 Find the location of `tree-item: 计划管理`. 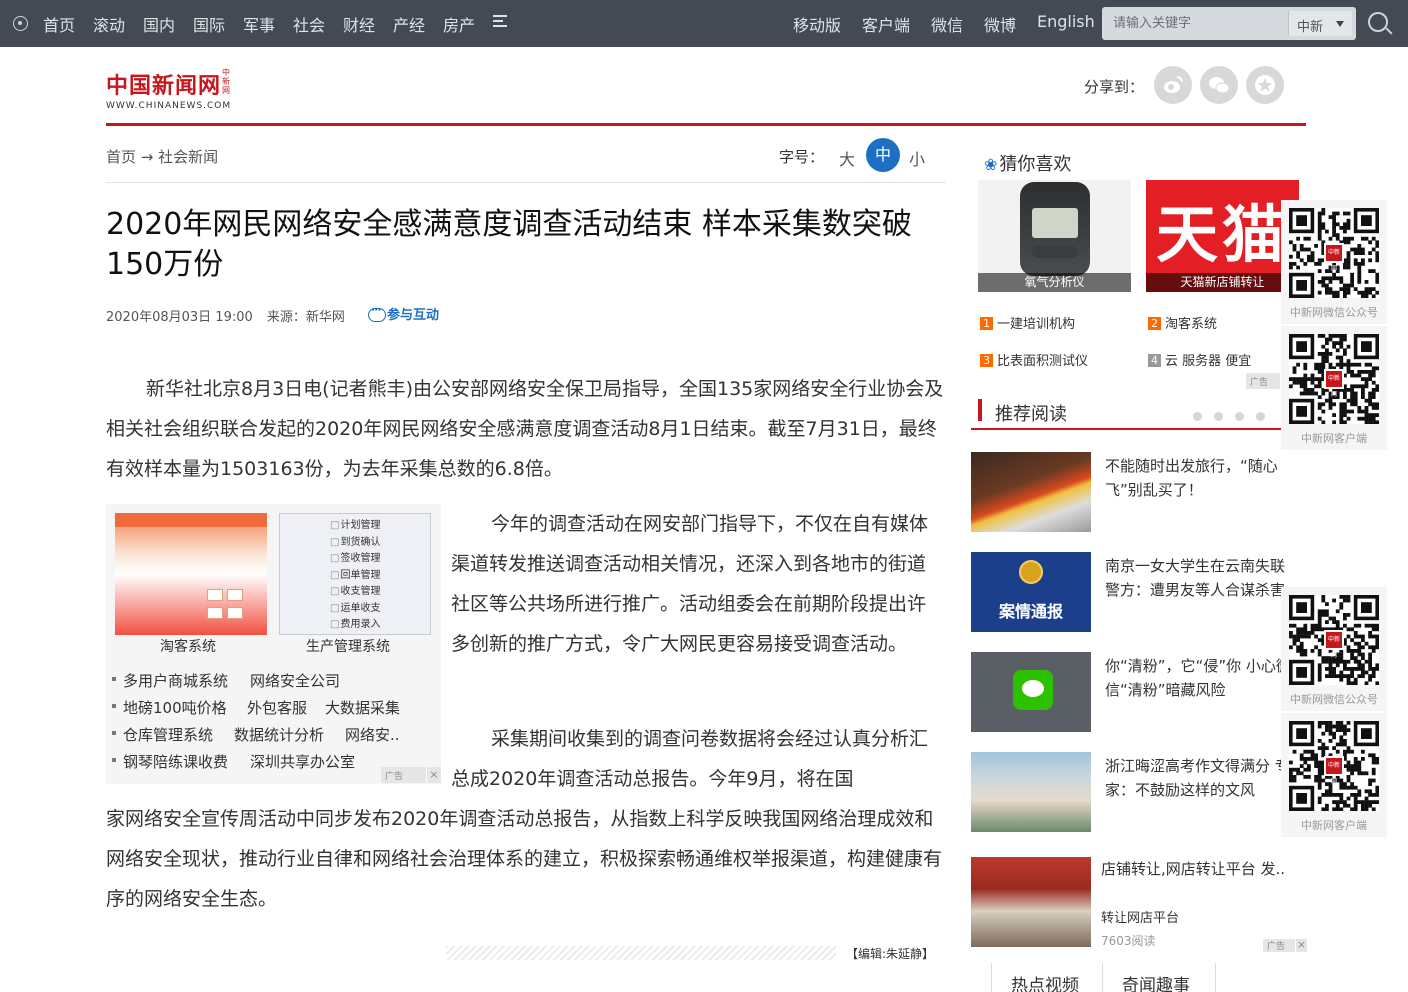

tree-item: 计划管理 is located at coordinates (355, 526).